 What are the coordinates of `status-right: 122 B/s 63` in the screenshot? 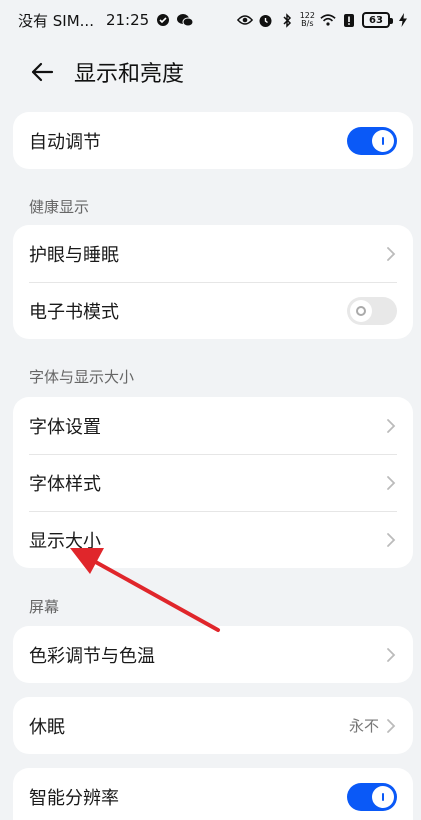 It's located at (321, 20).